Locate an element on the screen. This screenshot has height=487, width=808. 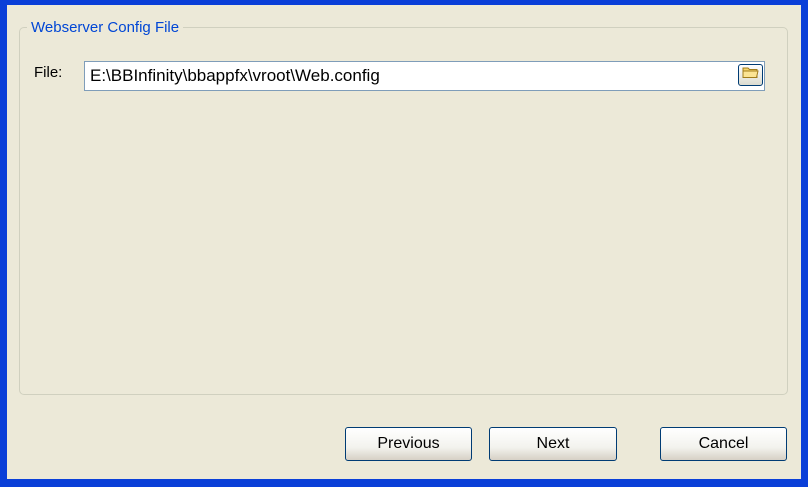
file-path-input: E:\BBInfinity\bbappfx\vroot\Web.config is located at coordinates (424, 76).